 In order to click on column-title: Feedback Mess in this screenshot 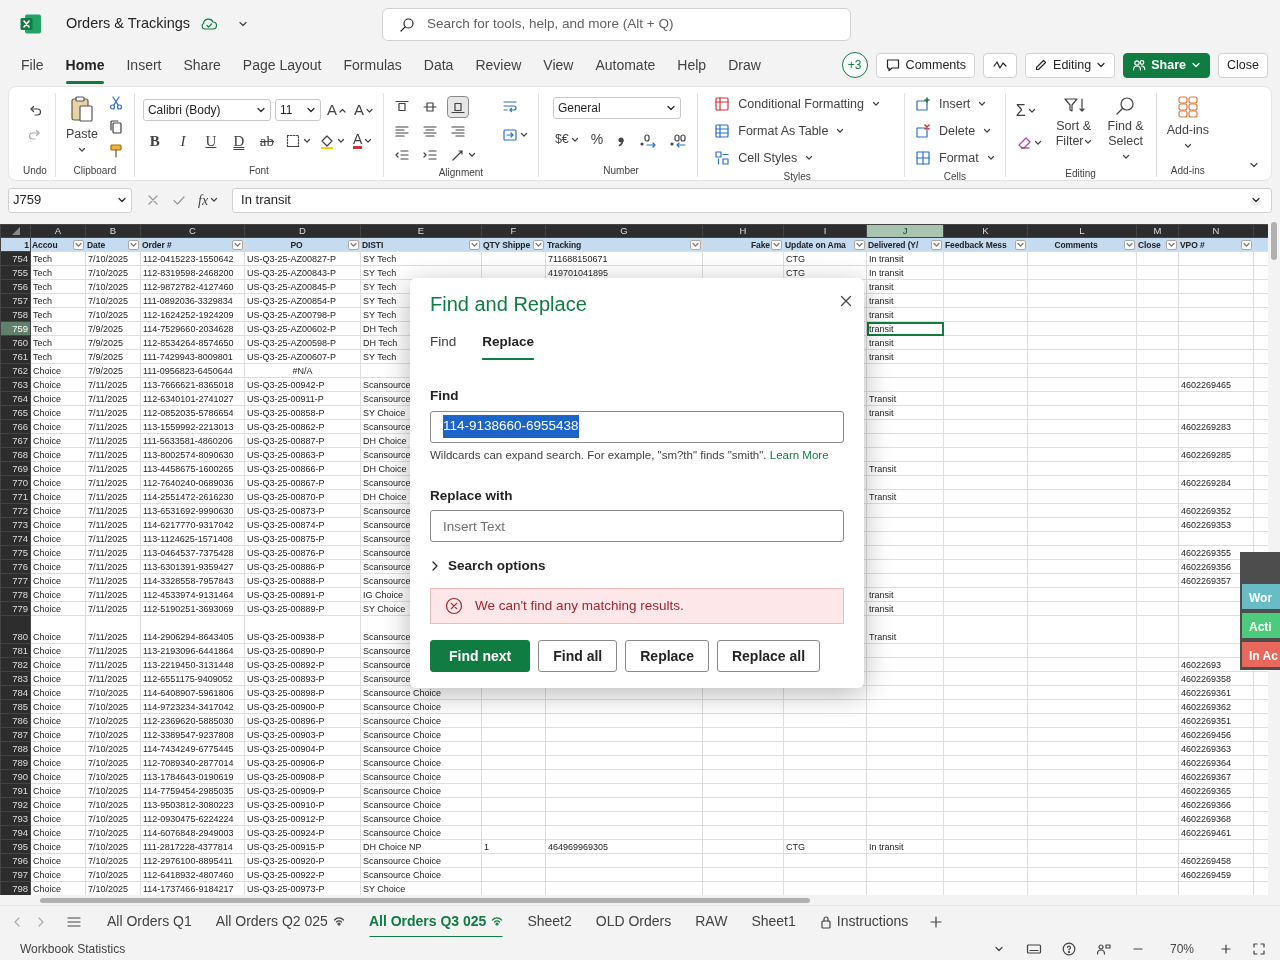, I will do `click(976, 244)`.